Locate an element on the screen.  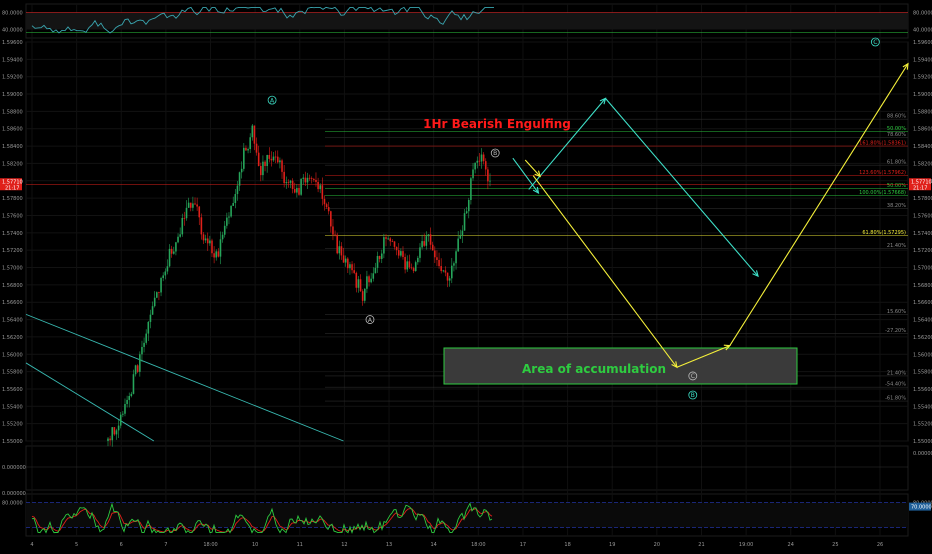
cyan-projection-segment is located at coordinates (682, 187).